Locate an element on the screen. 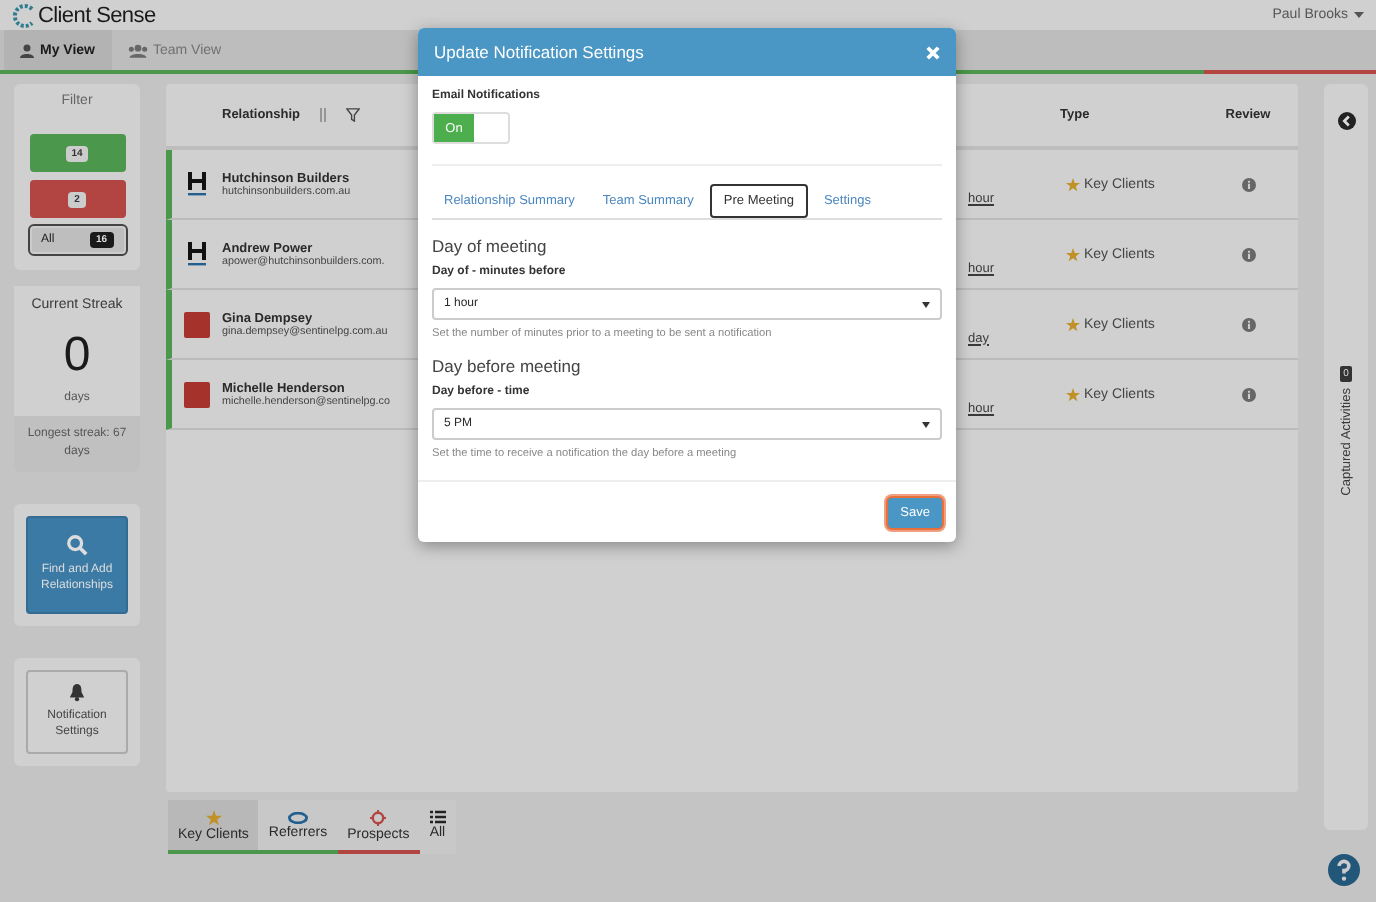  people-icon is located at coordinates (137, 50).